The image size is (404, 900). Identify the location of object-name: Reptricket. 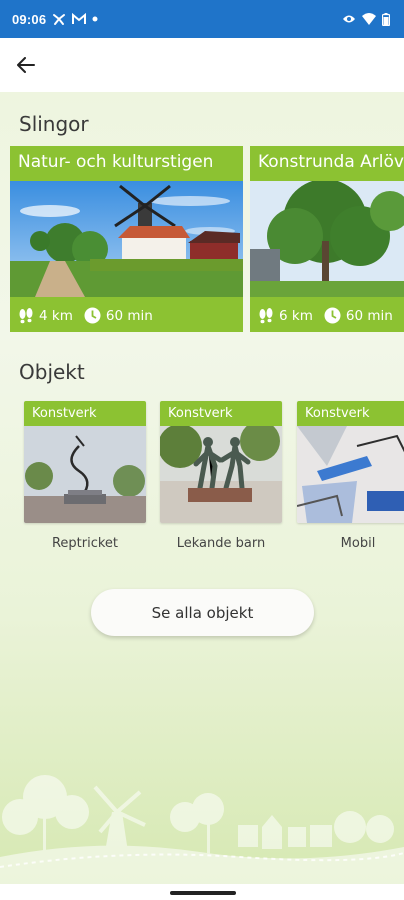
(85, 543).